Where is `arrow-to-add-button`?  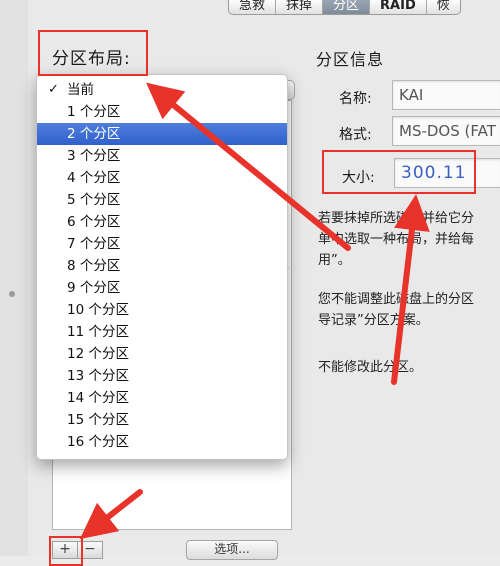 arrow-to-add-button is located at coordinates (111, 514).